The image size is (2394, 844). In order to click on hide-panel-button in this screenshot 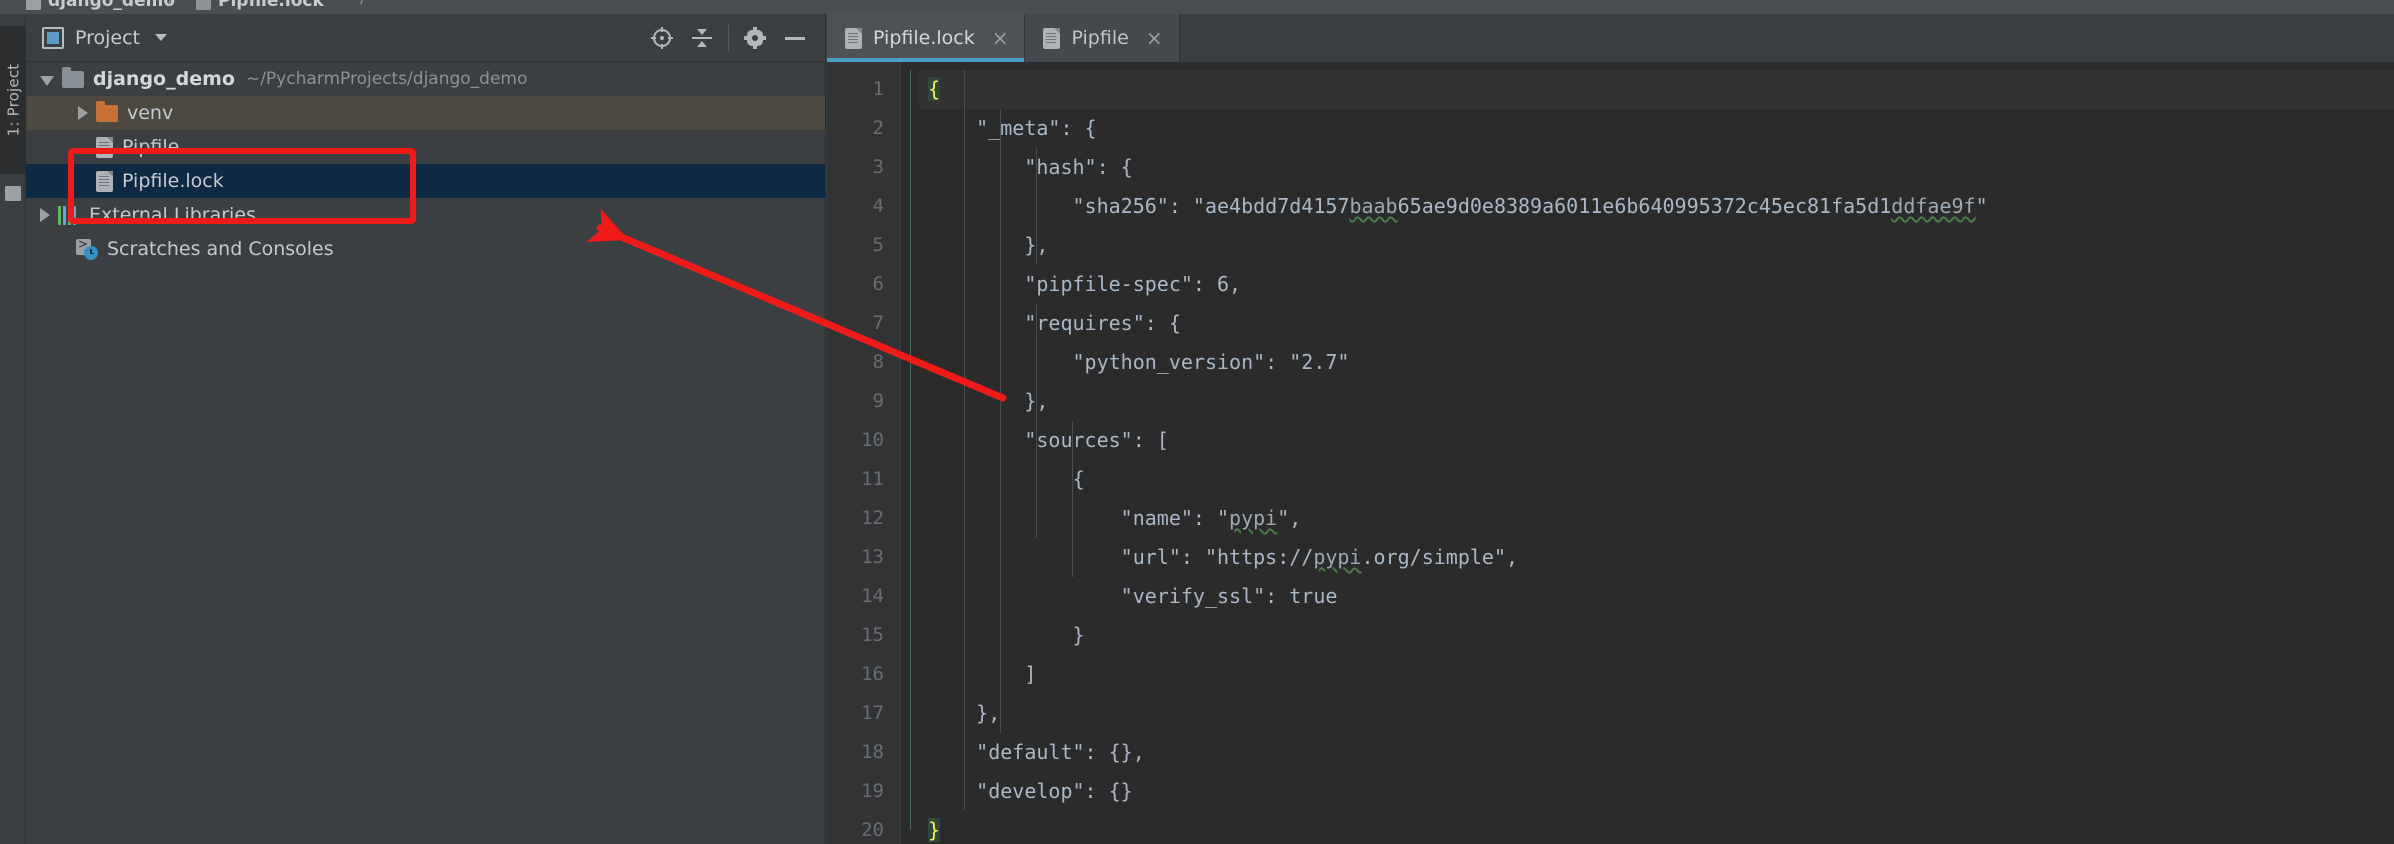, I will do `click(795, 38)`.